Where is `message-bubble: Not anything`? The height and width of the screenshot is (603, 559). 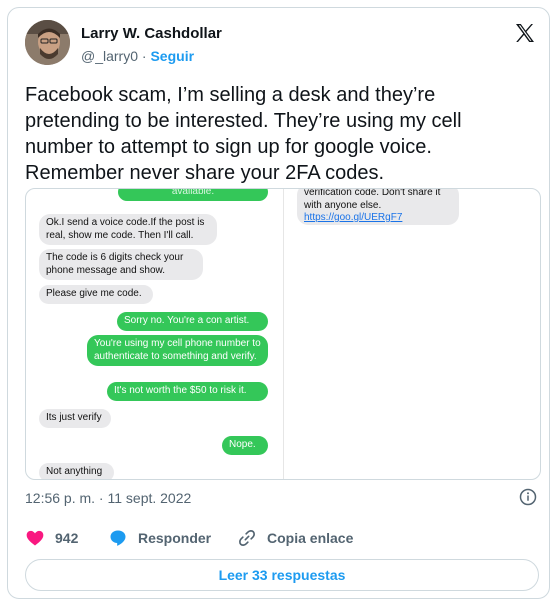 message-bubble: Not anything is located at coordinates (76, 471).